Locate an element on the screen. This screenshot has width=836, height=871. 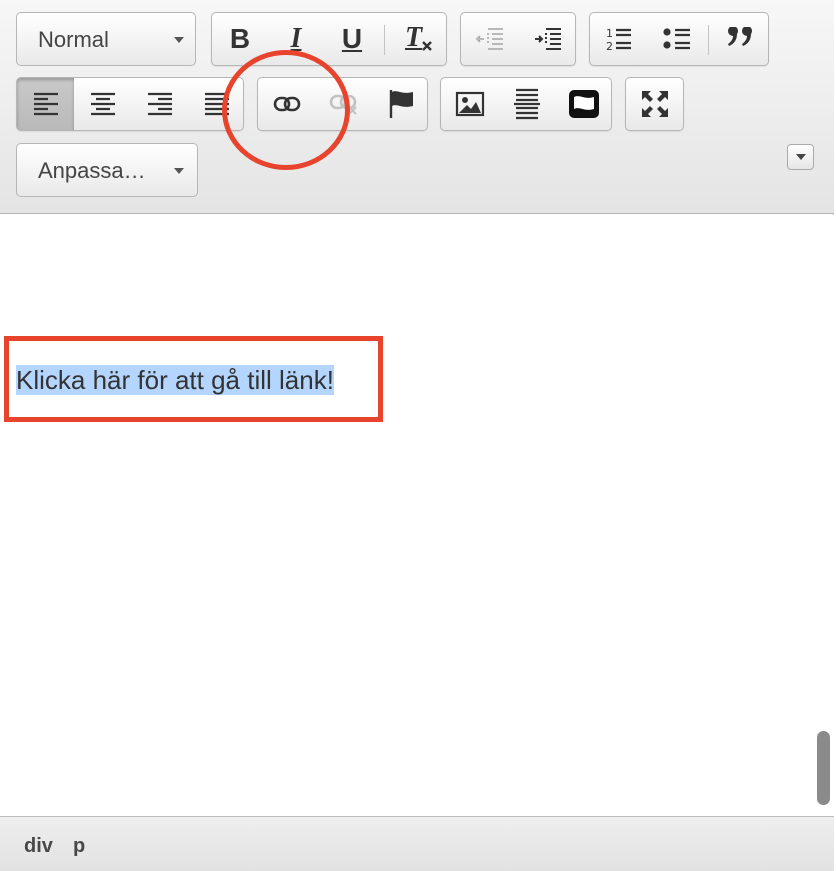
justify-button is located at coordinates (216, 104).